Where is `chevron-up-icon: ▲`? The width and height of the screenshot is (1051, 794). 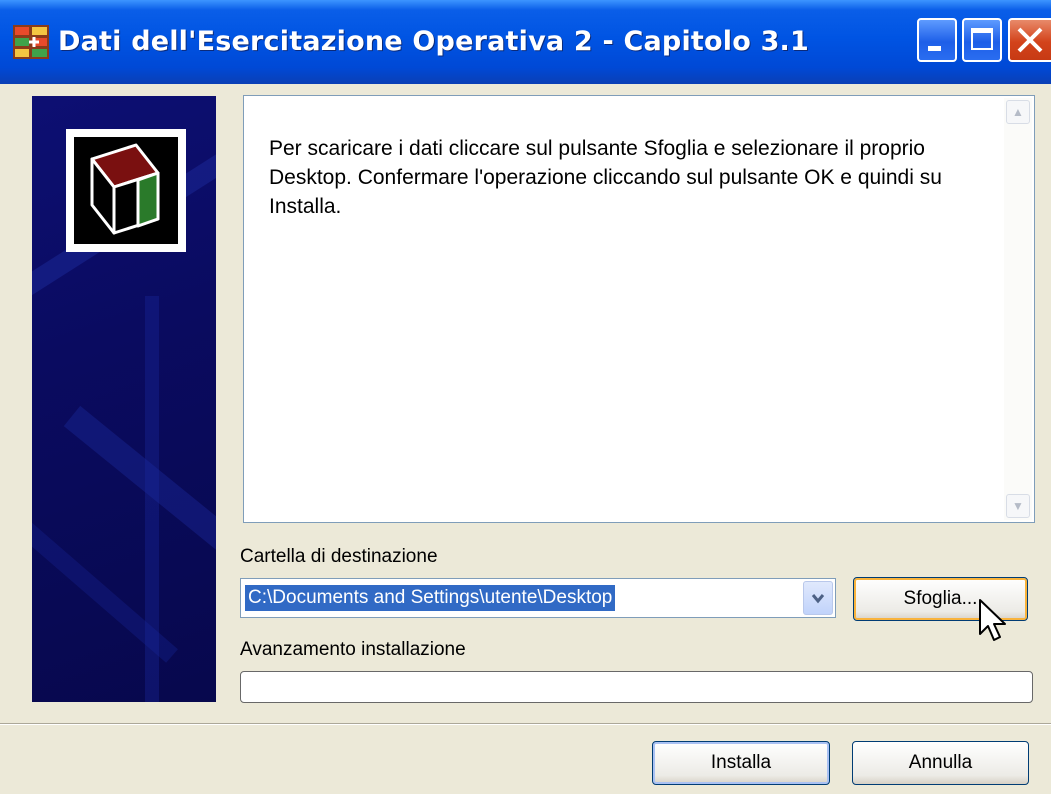
chevron-up-icon: ▲ is located at coordinates (1018, 112).